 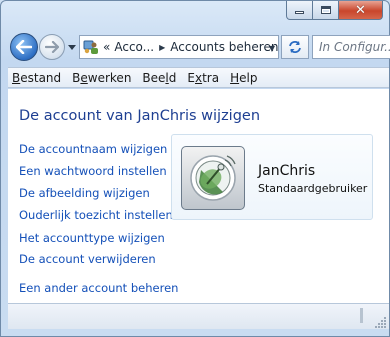 I want to click on back-button, so click(x=24, y=47).